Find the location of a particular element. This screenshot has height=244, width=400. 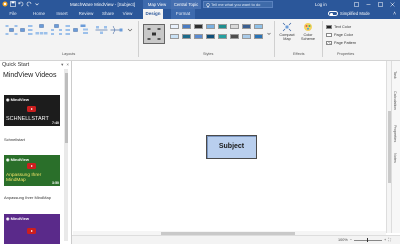

toggle-switch is located at coordinates (333, 13).